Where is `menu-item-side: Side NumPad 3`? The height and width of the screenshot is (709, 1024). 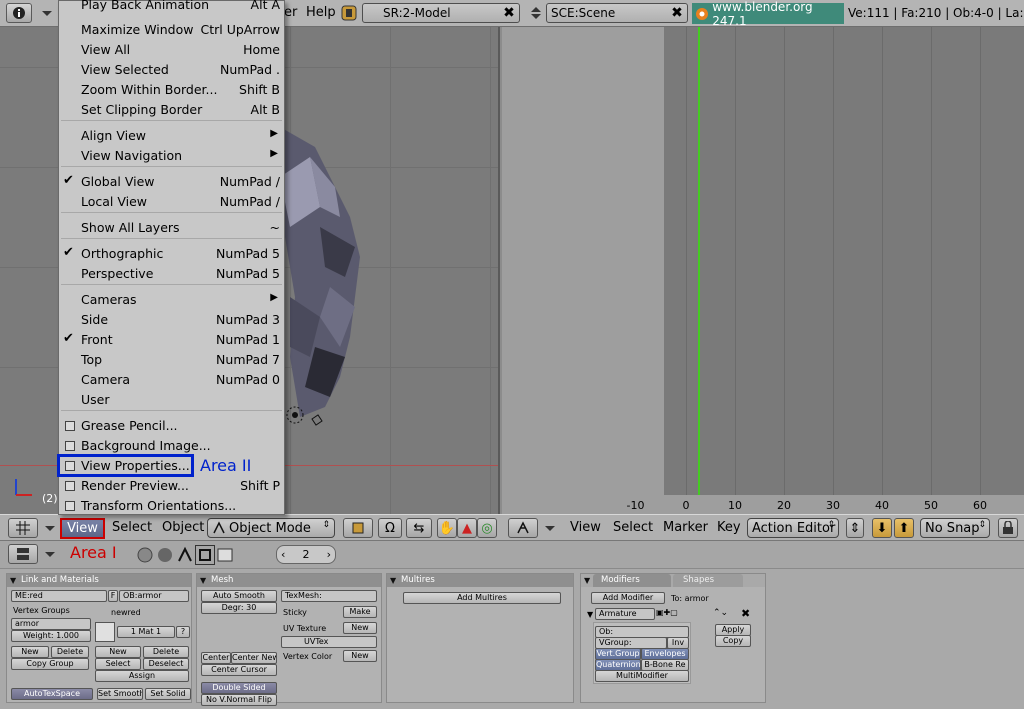 menu-item-side: Side NumPad 3 is located at coordinates (171, 320).